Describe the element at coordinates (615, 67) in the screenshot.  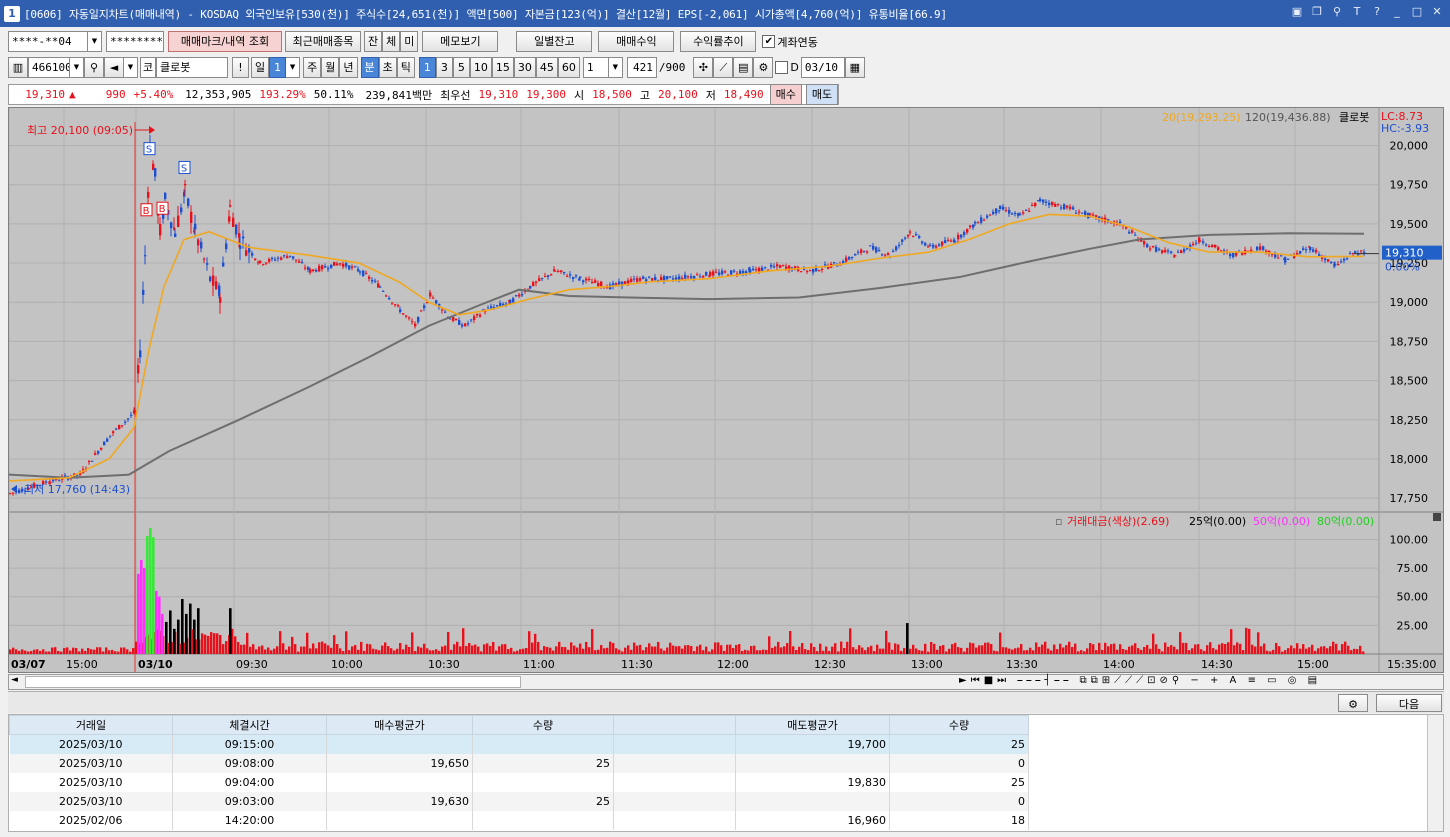
I see `interval-dropdown: ▼` at that location.